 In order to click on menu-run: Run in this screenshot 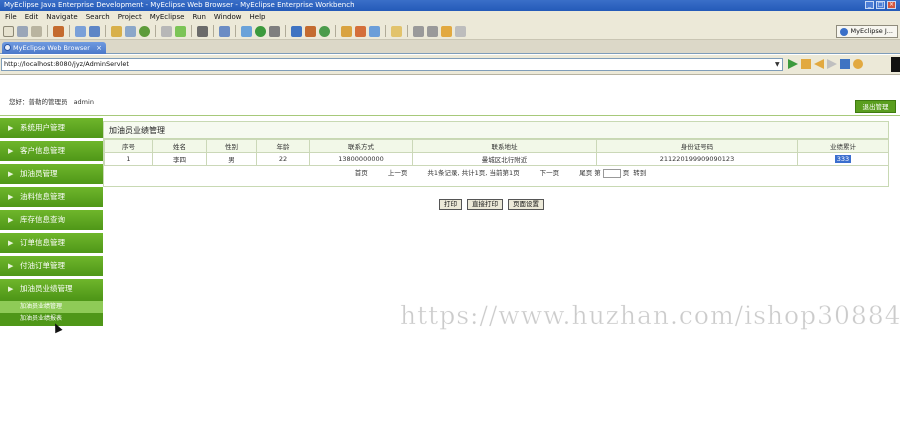, I will do `click(198, 17)`.